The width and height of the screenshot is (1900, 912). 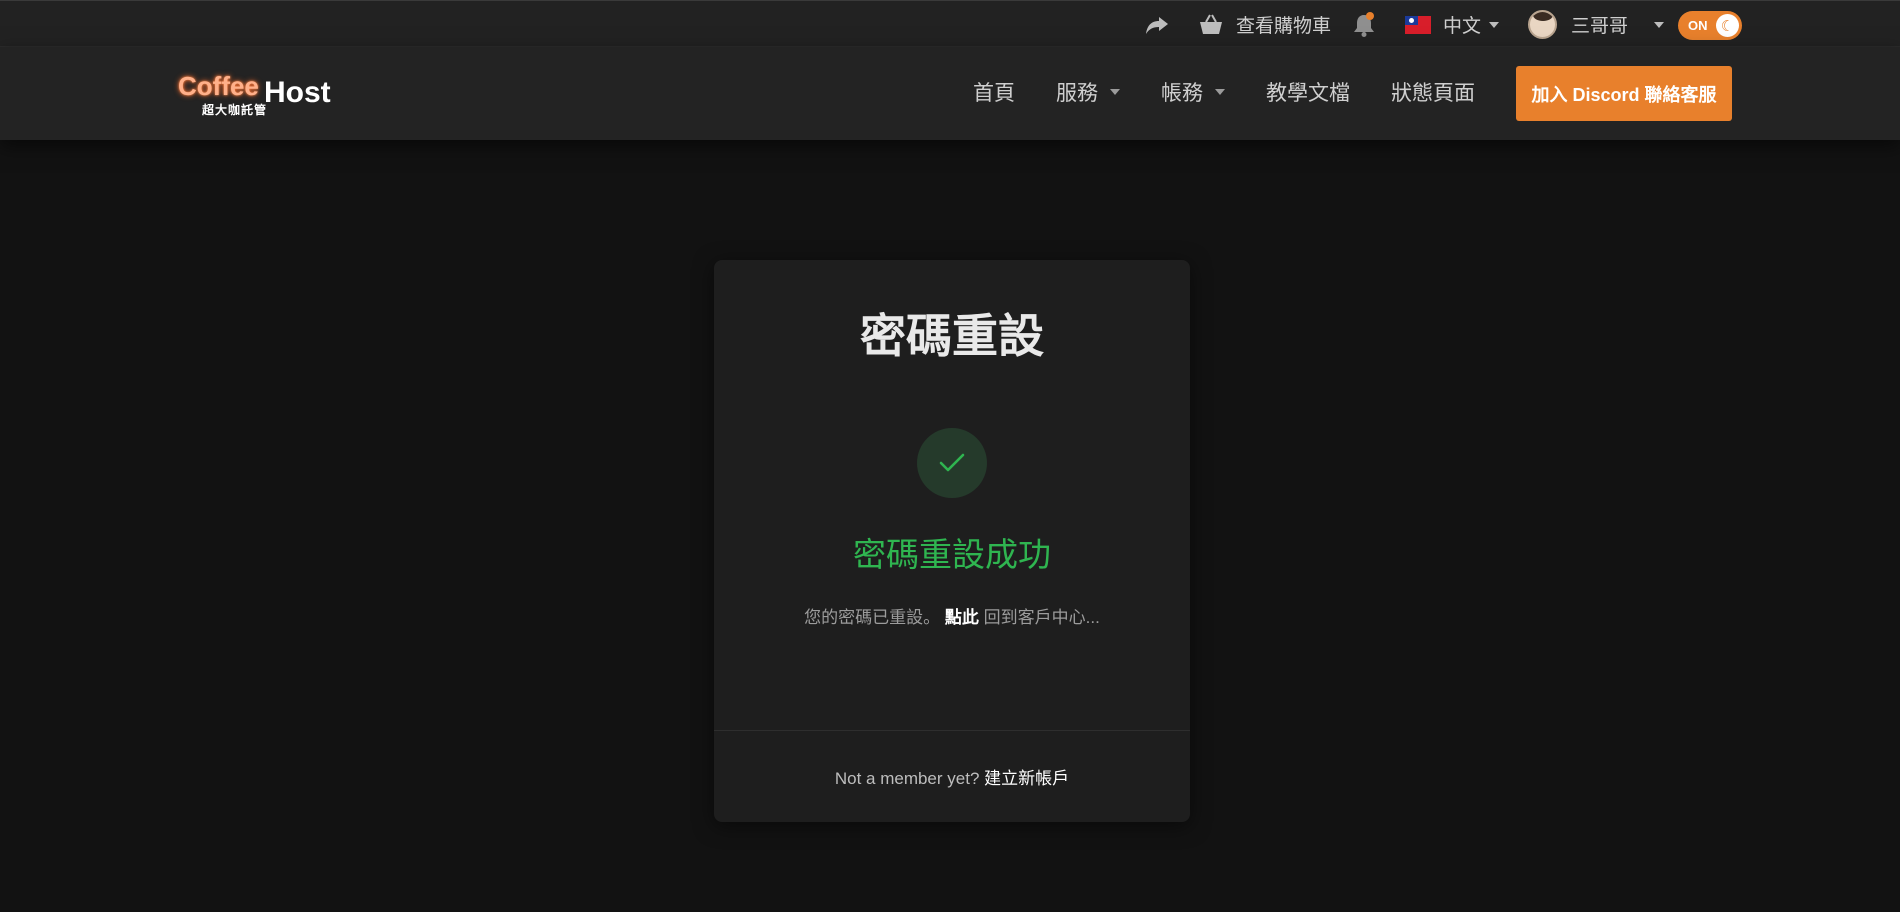 I want to click on nav-services-label: 服務, so click(x=1077, y=93).